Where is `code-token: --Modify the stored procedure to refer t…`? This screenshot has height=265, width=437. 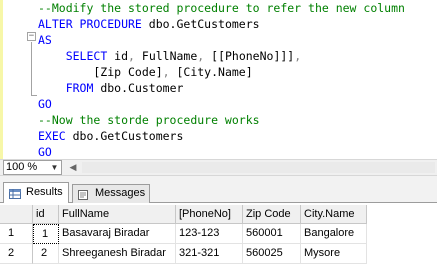 code-token: --Modify the stored procedure to refer t… is located at coordinates (221, 8).